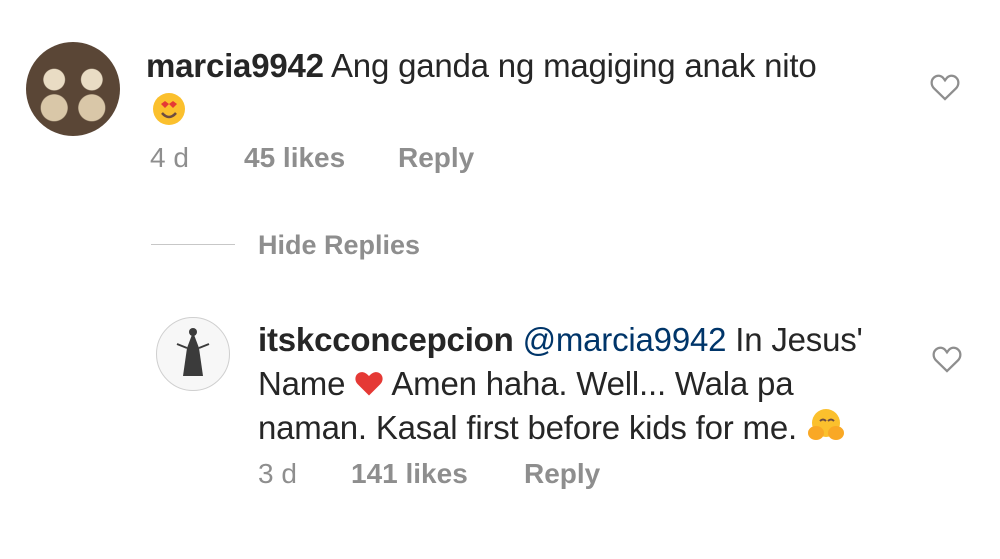 The height and width of the screenshot is (559, 1000). Describe the element at coordinates (826, 430) in the screenshot. I see `hands-face-icon` at that location.